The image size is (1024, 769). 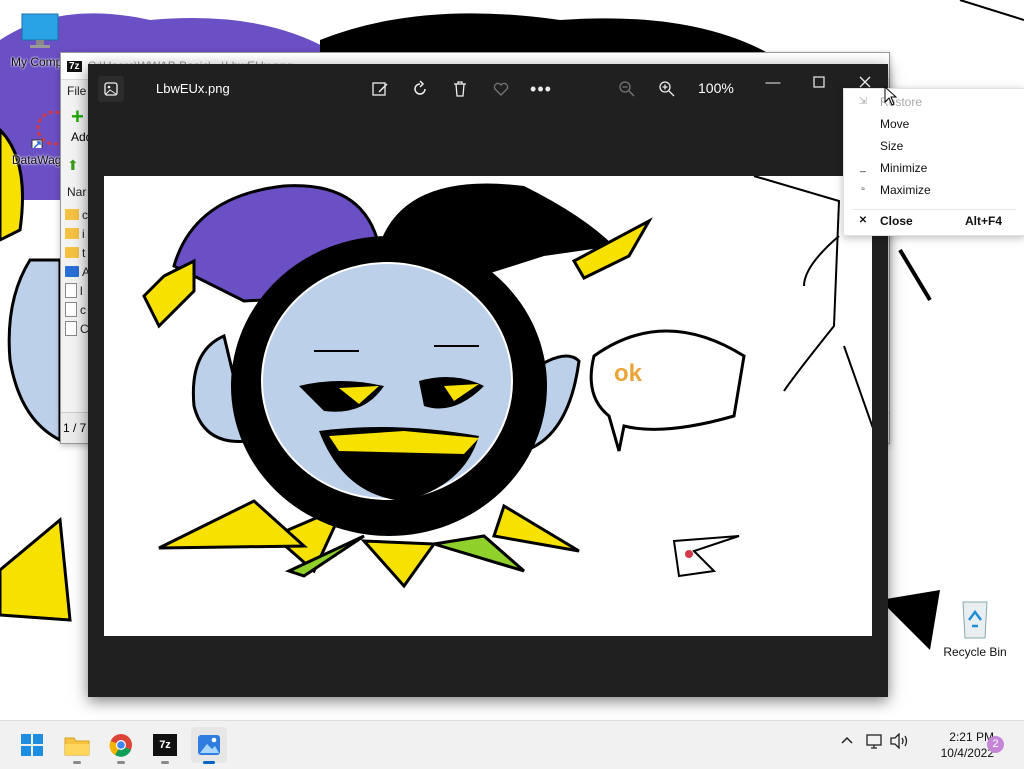 What do you see at coordinates (891, 96) in the screenshot?
I see `mouse-cursor-icon` at bounding box center [891, 96].